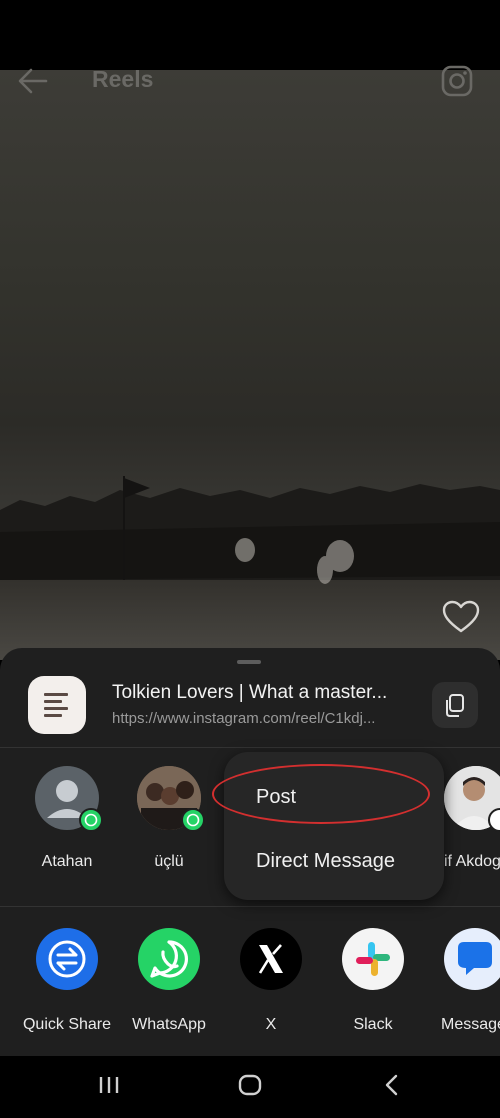 This screenshot has height=1118, width=500. I want to click on system-nav-bar, so click(250, 1087).